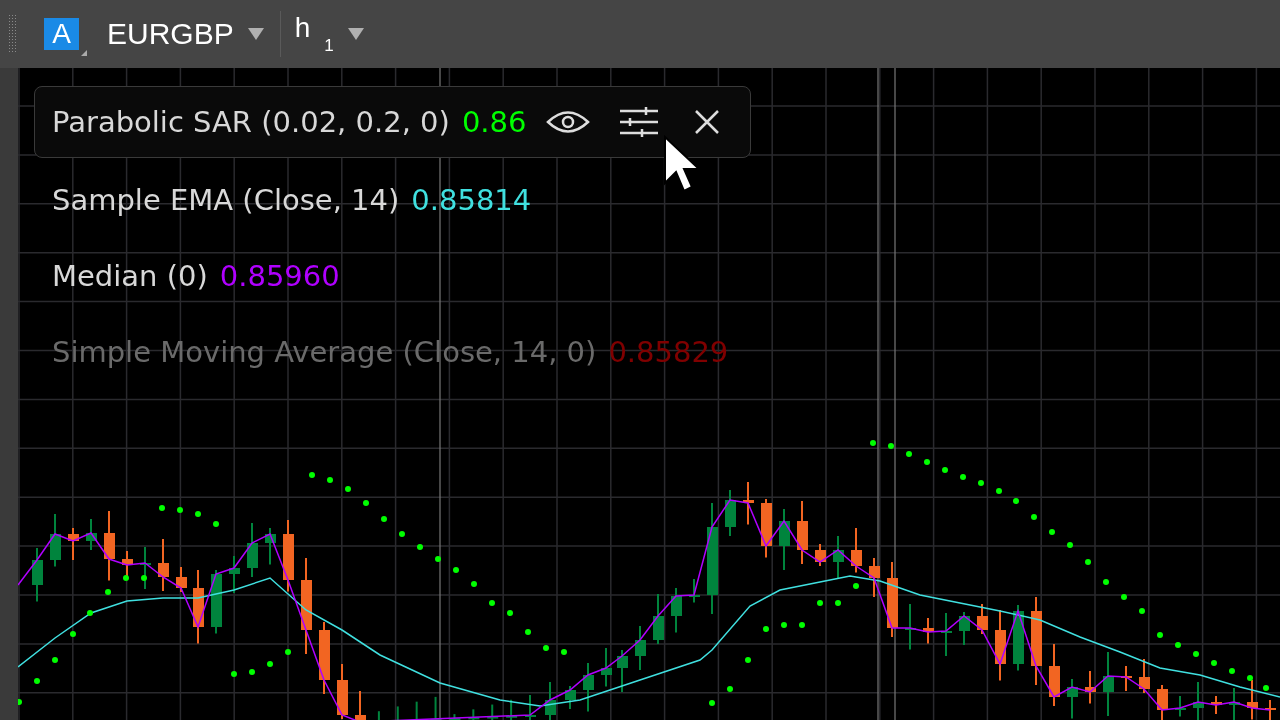 The height and width of the screenshot is (720, 1280). I want to click on symbol-label: EURGBP, so click(170, 34).